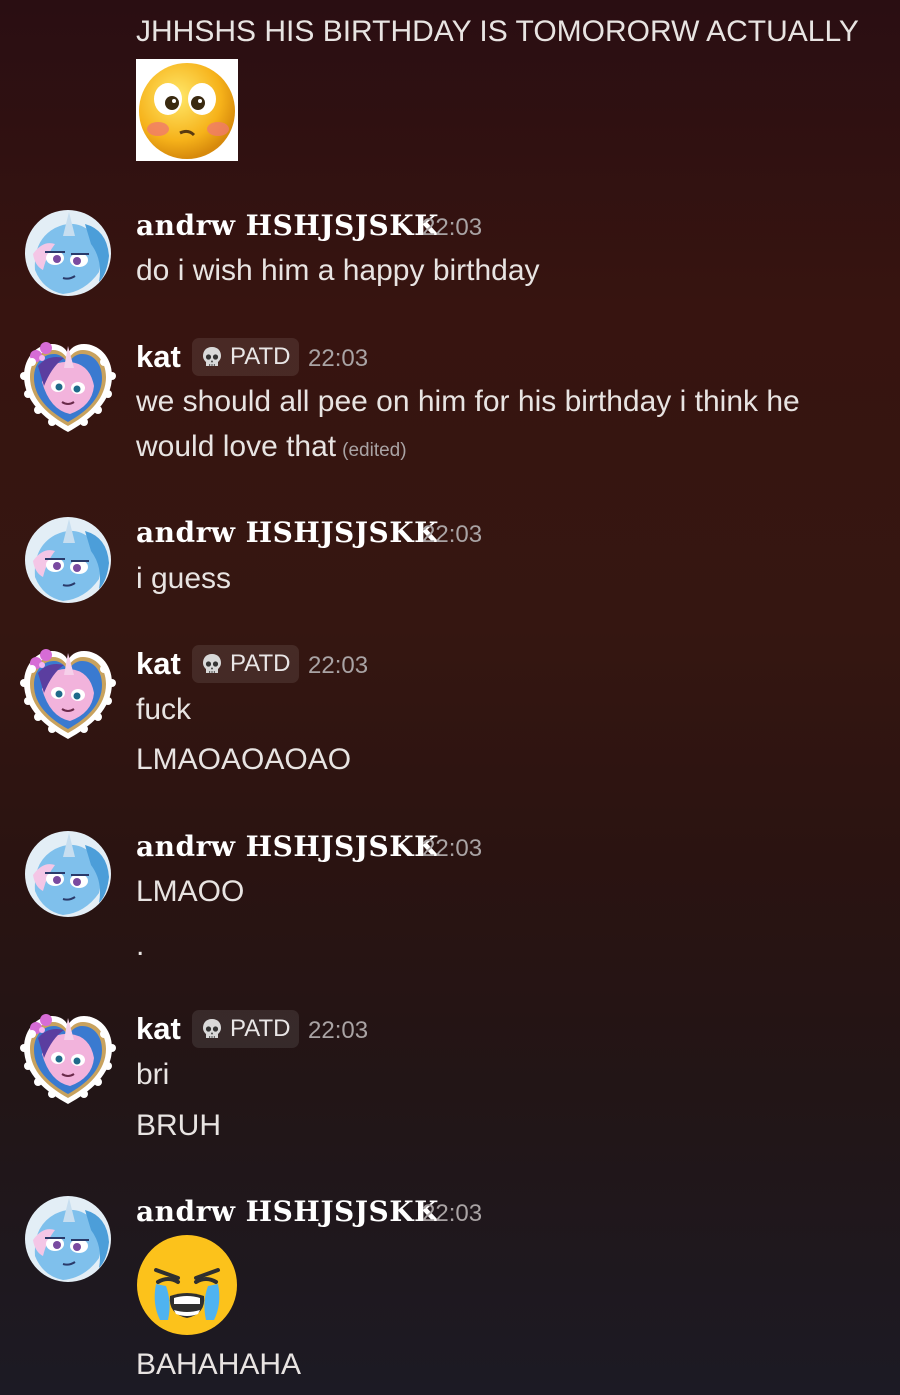 The image size is (900, 1395). I want to click on message-text: ., so click(140, 945).